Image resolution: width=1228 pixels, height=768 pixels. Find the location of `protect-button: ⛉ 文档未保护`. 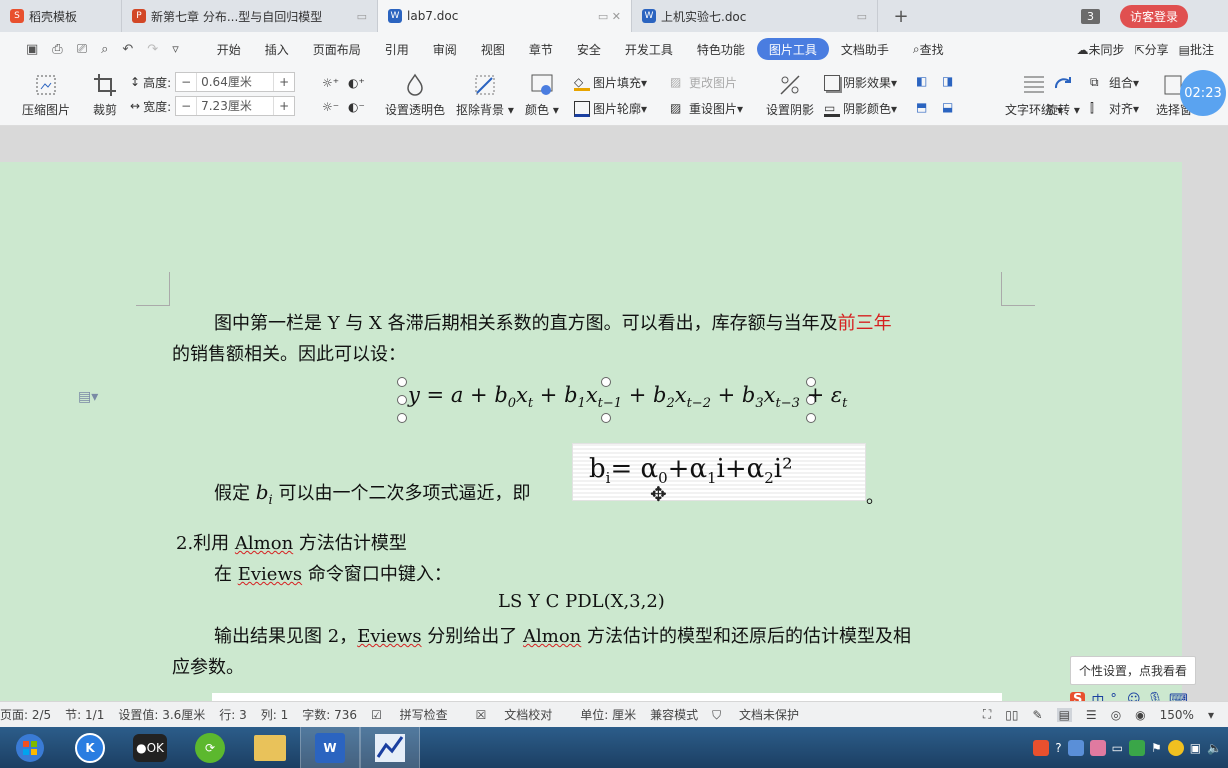

protect-button: ⛉ 文档未保护 is located at coordinates (762, 714).